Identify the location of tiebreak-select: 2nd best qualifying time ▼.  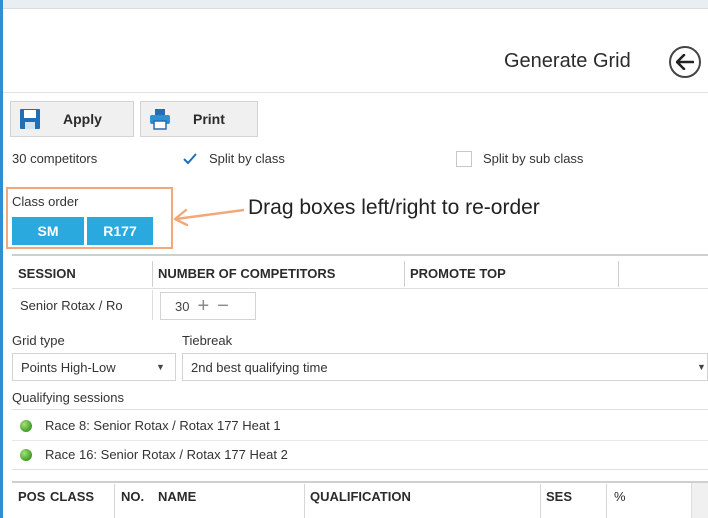
(445, 367).